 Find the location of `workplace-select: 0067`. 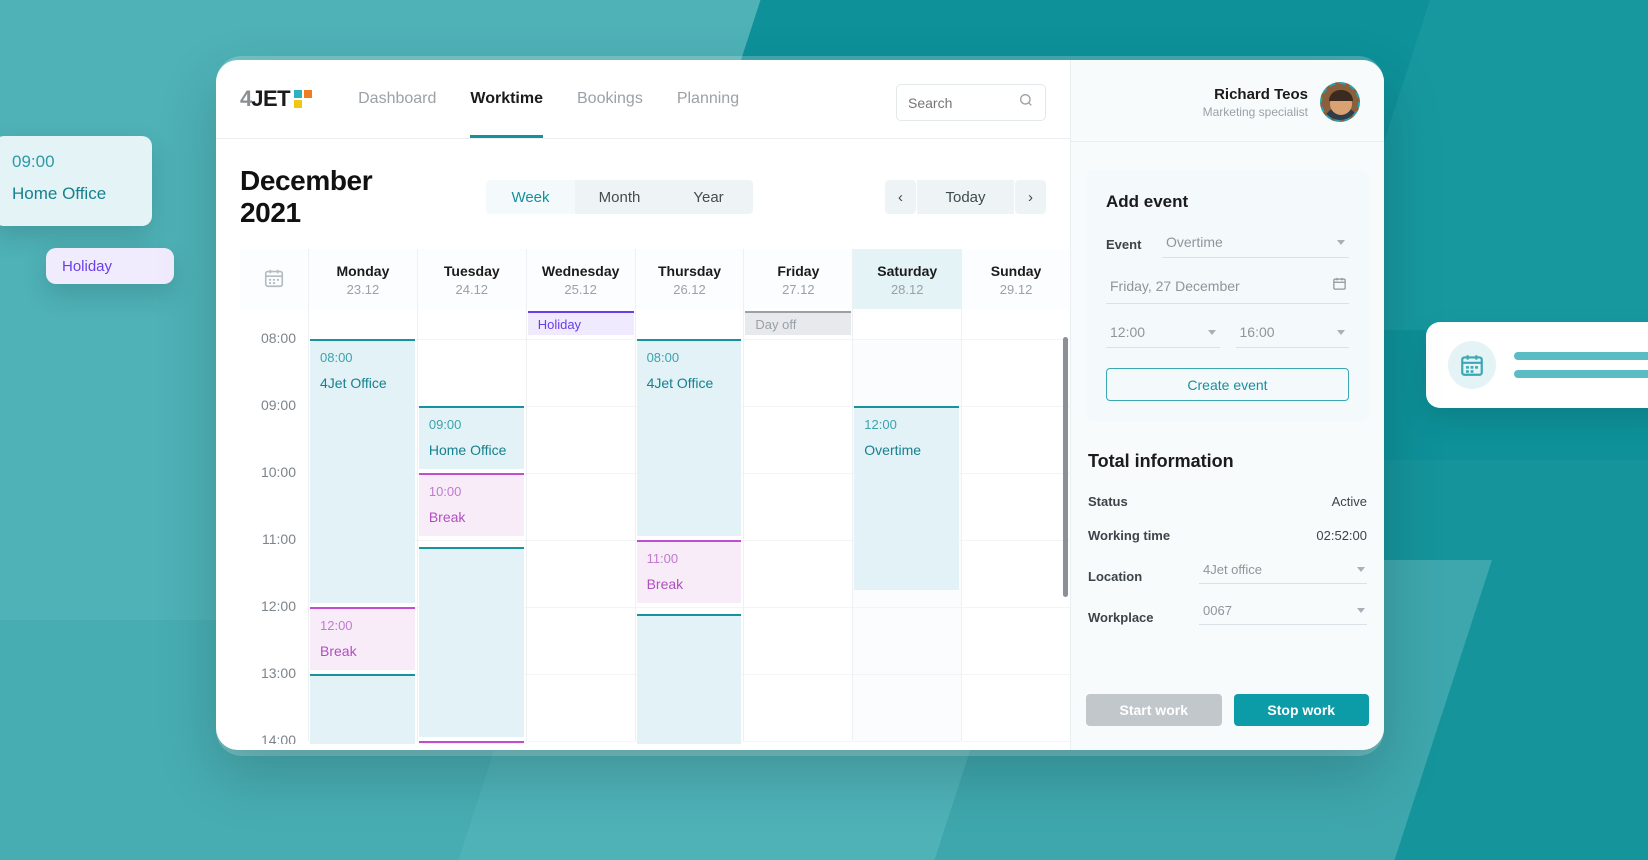

workplace-select: 0067 is located at coordinates (1283, 614).